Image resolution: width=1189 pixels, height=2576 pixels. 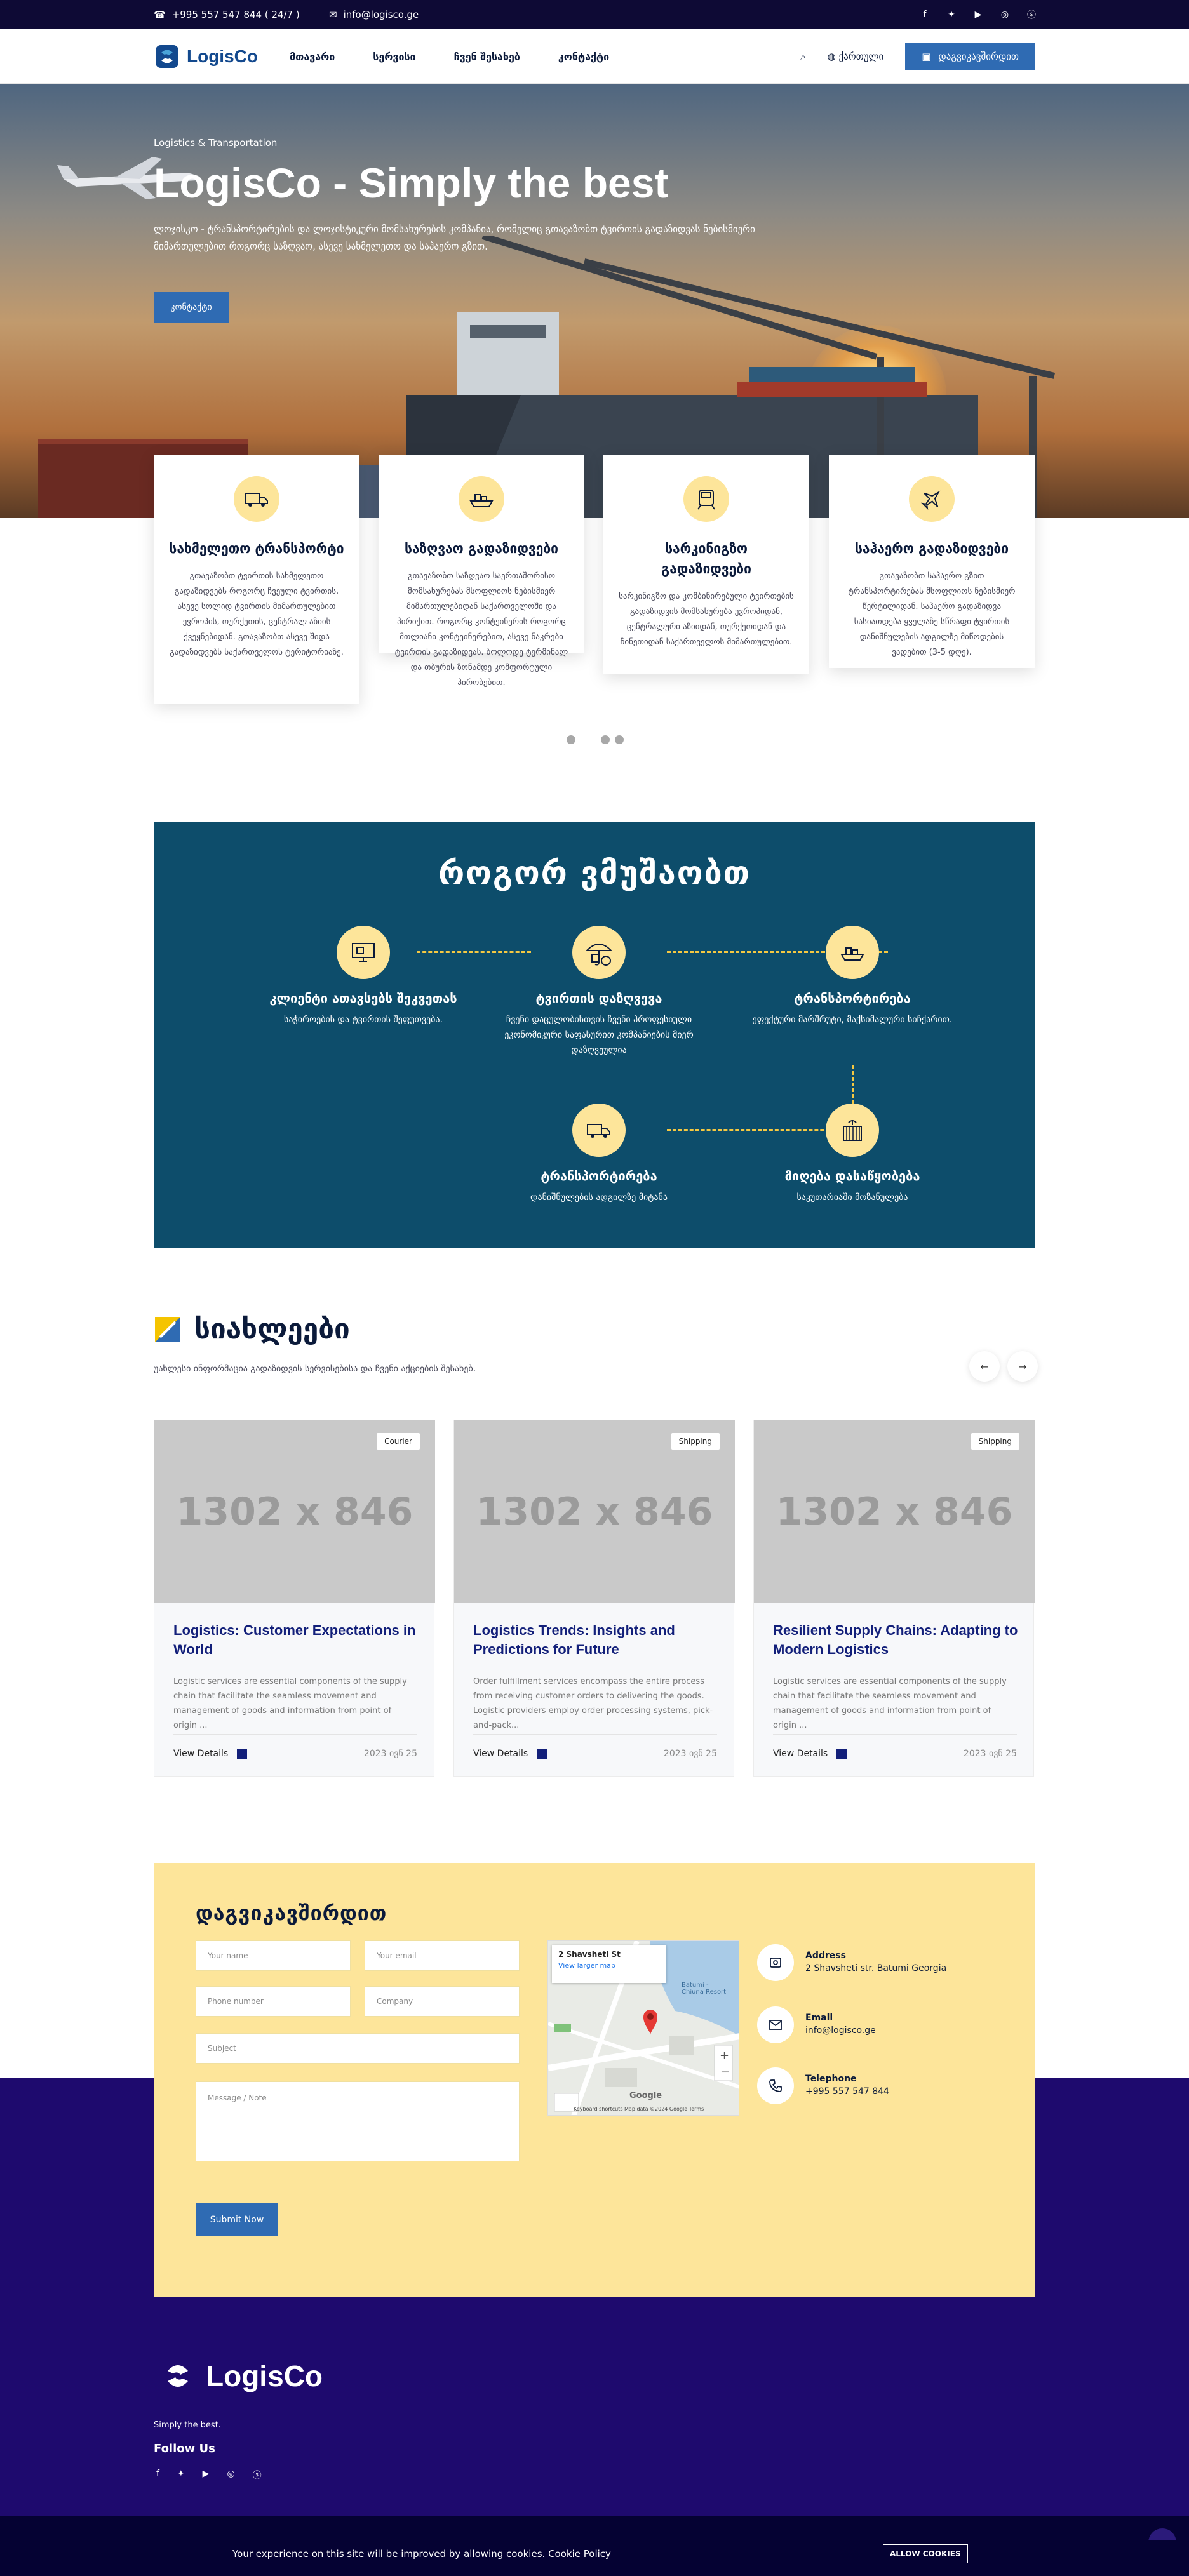 What do you see at coordinates (645, 2095) in the screenshot?
I see `google-logo: Google` at bounding box center [645, 2095].